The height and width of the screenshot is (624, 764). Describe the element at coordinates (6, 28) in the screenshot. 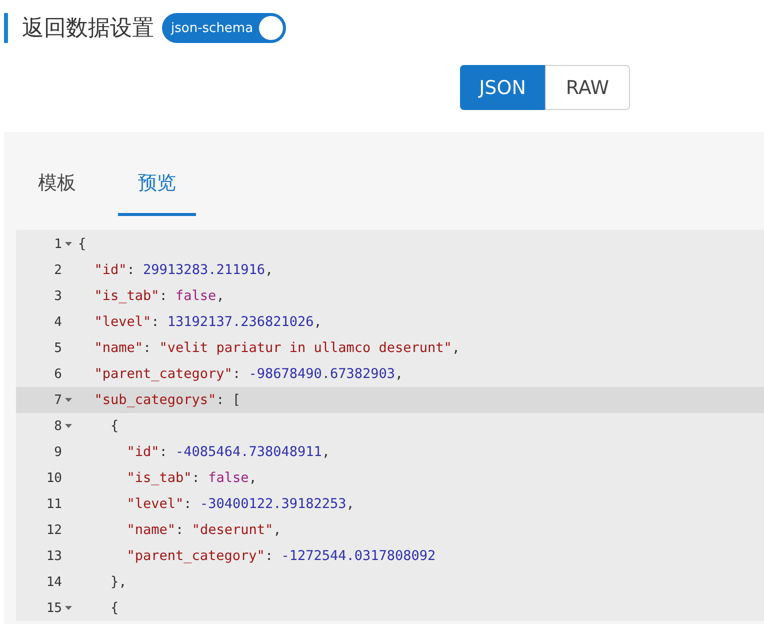

I see `accent-bar` at that location.